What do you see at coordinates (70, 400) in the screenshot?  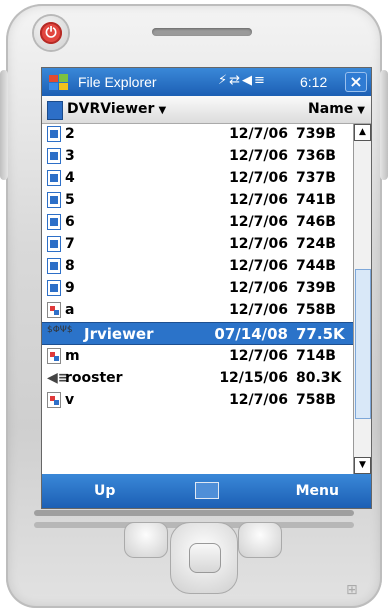 I see `file-name: v` at bounding box center [70, 400].